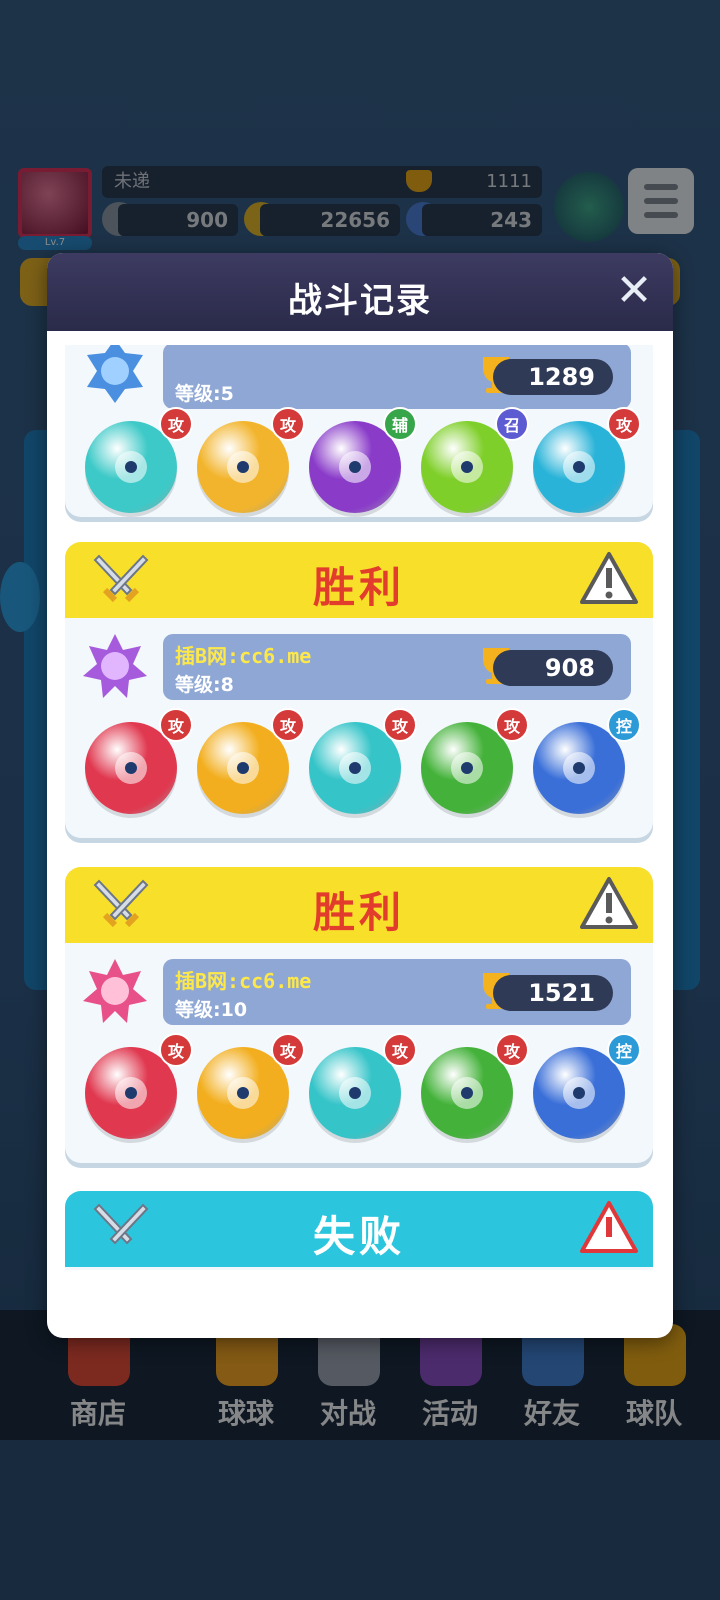  Describe the element at coordinates (634, 291) in the screenshot. I see `close-button: ✕` at that location.